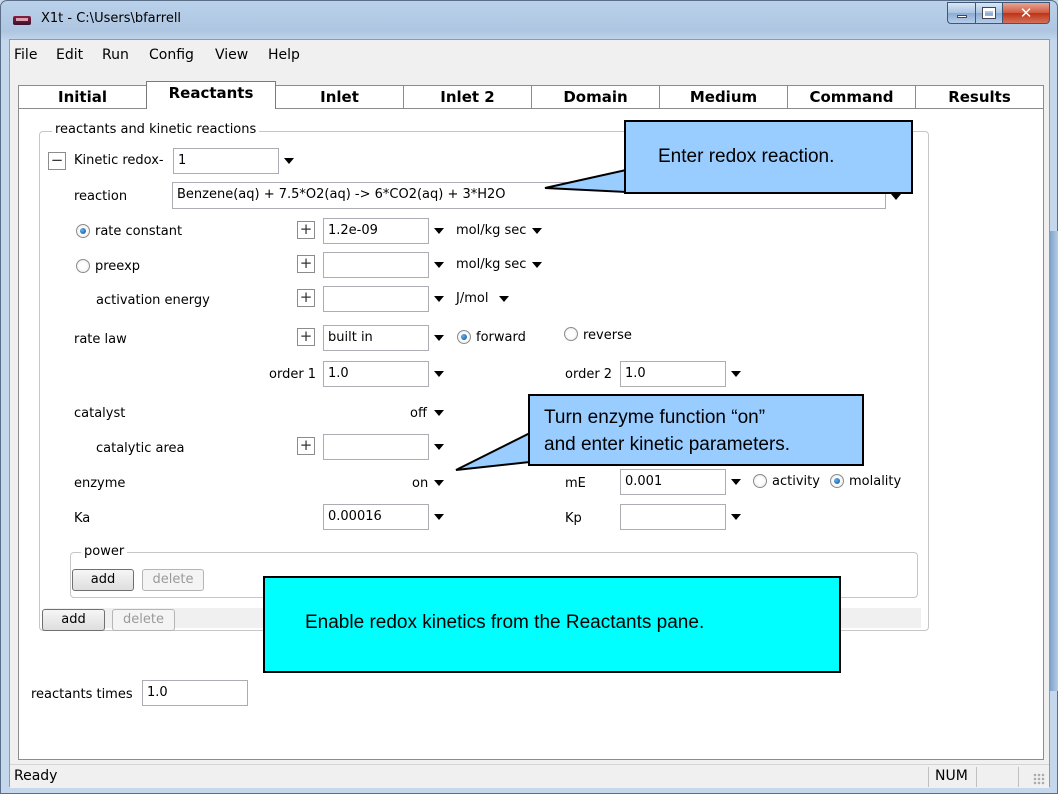 The image size is (1058, 794). Describe the element at coordinates (575, 483) in the screenshot. I see `mE-label: mE` at that location.